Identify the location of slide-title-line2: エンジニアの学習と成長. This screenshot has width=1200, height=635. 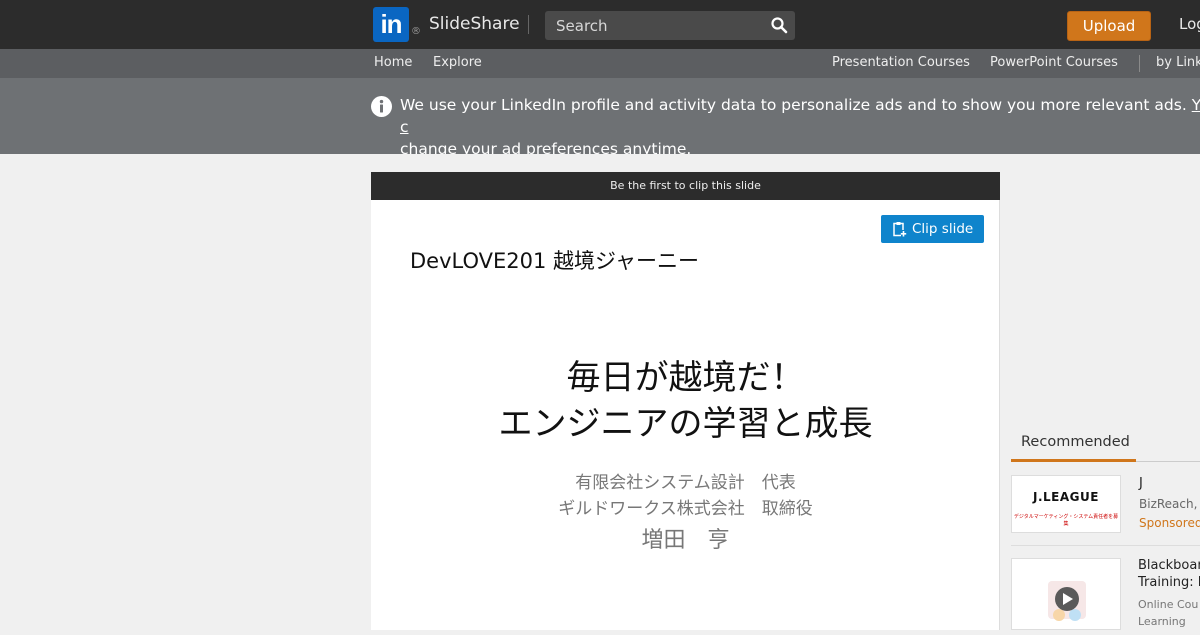
(685, 424).